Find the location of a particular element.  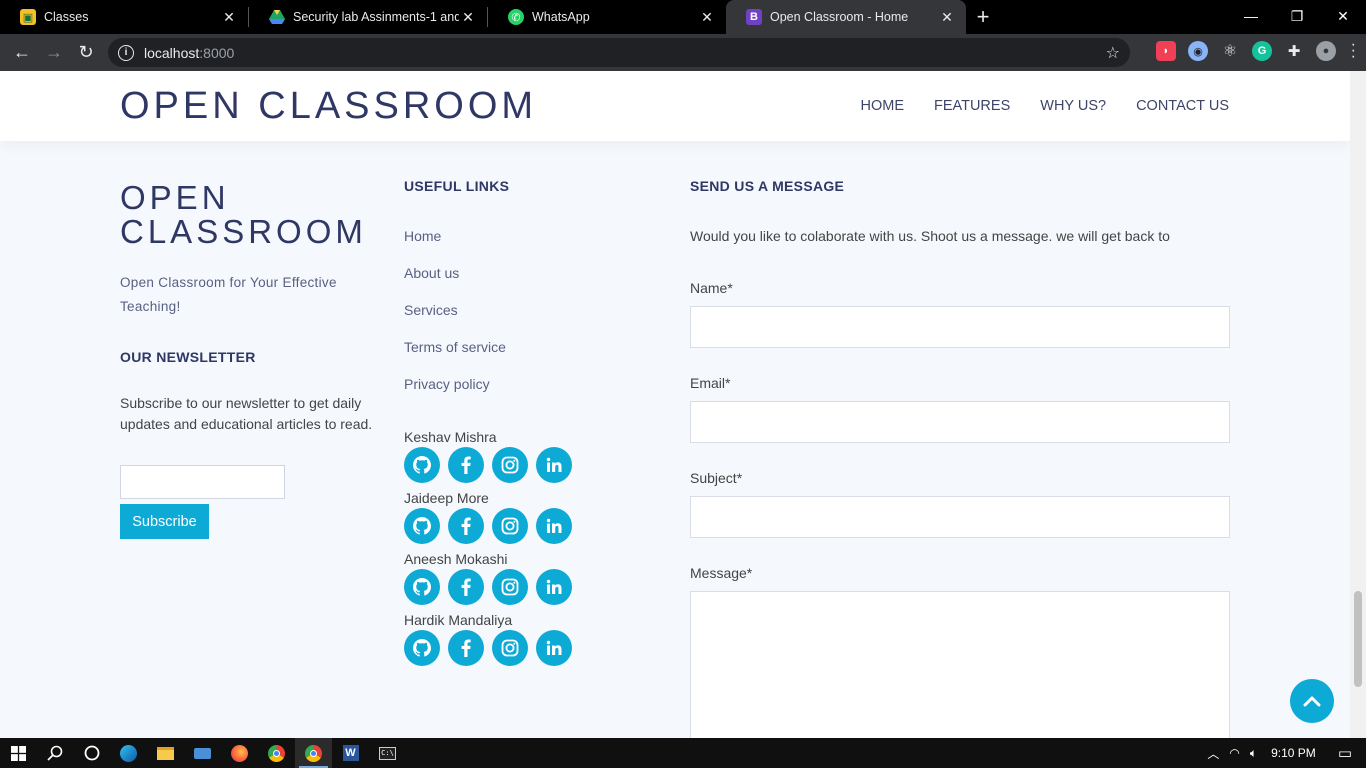

footer-logo: OPEN CLASSROOM is located at coordinates (250, 215).